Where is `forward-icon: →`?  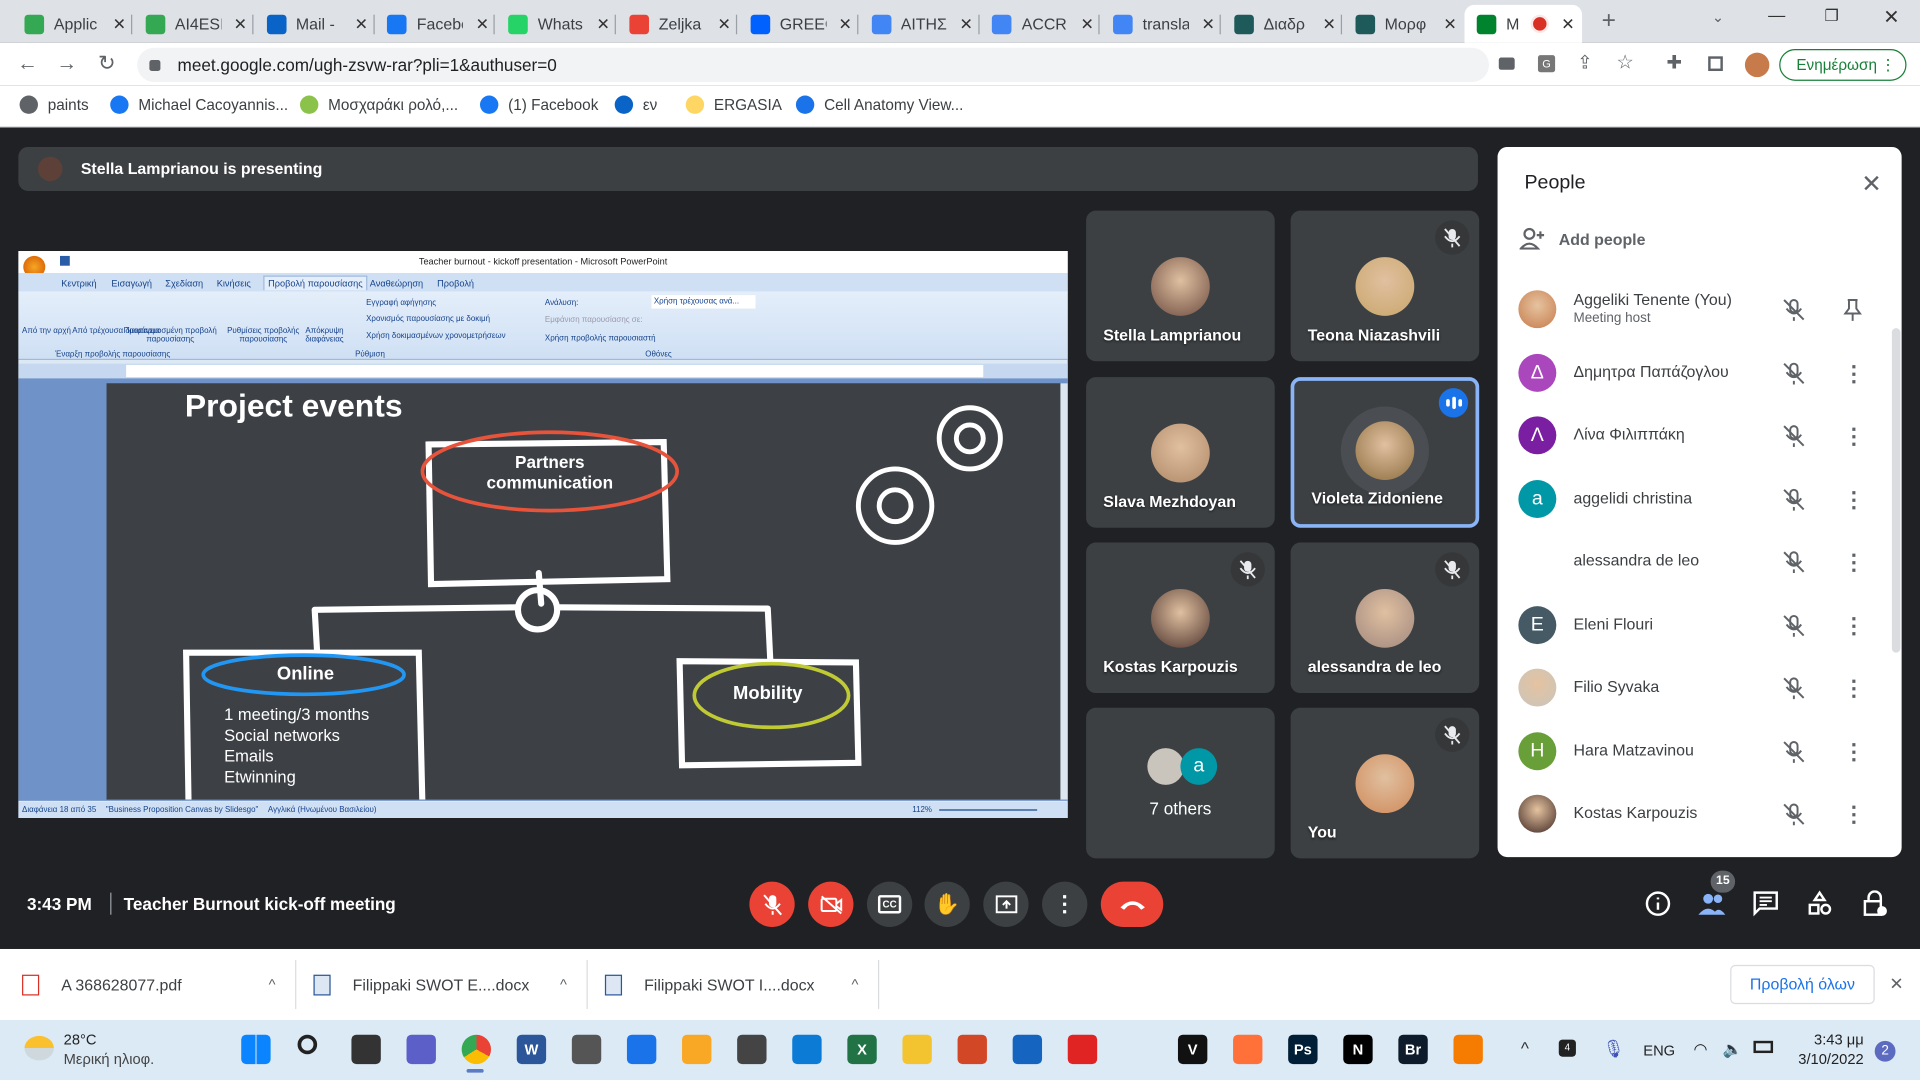 forward-icon: → is located at coordinates (66, 63).